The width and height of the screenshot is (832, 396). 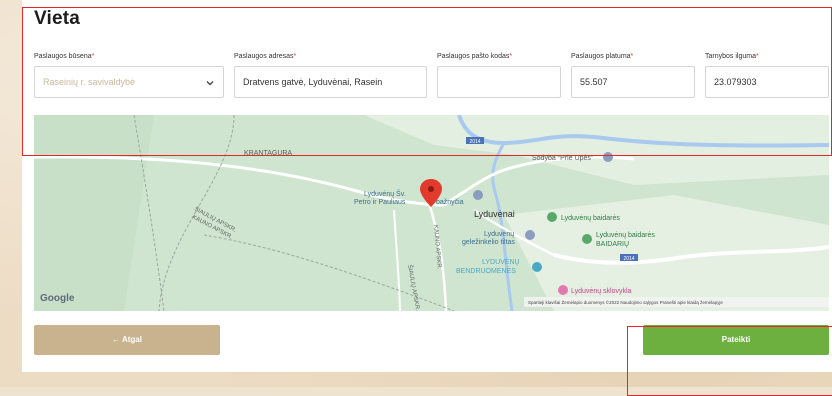 What do you see at coordinates (450, 202) in the screenshot?
I see `svg-text: bažnyčia` at bounding box center [450, 202].